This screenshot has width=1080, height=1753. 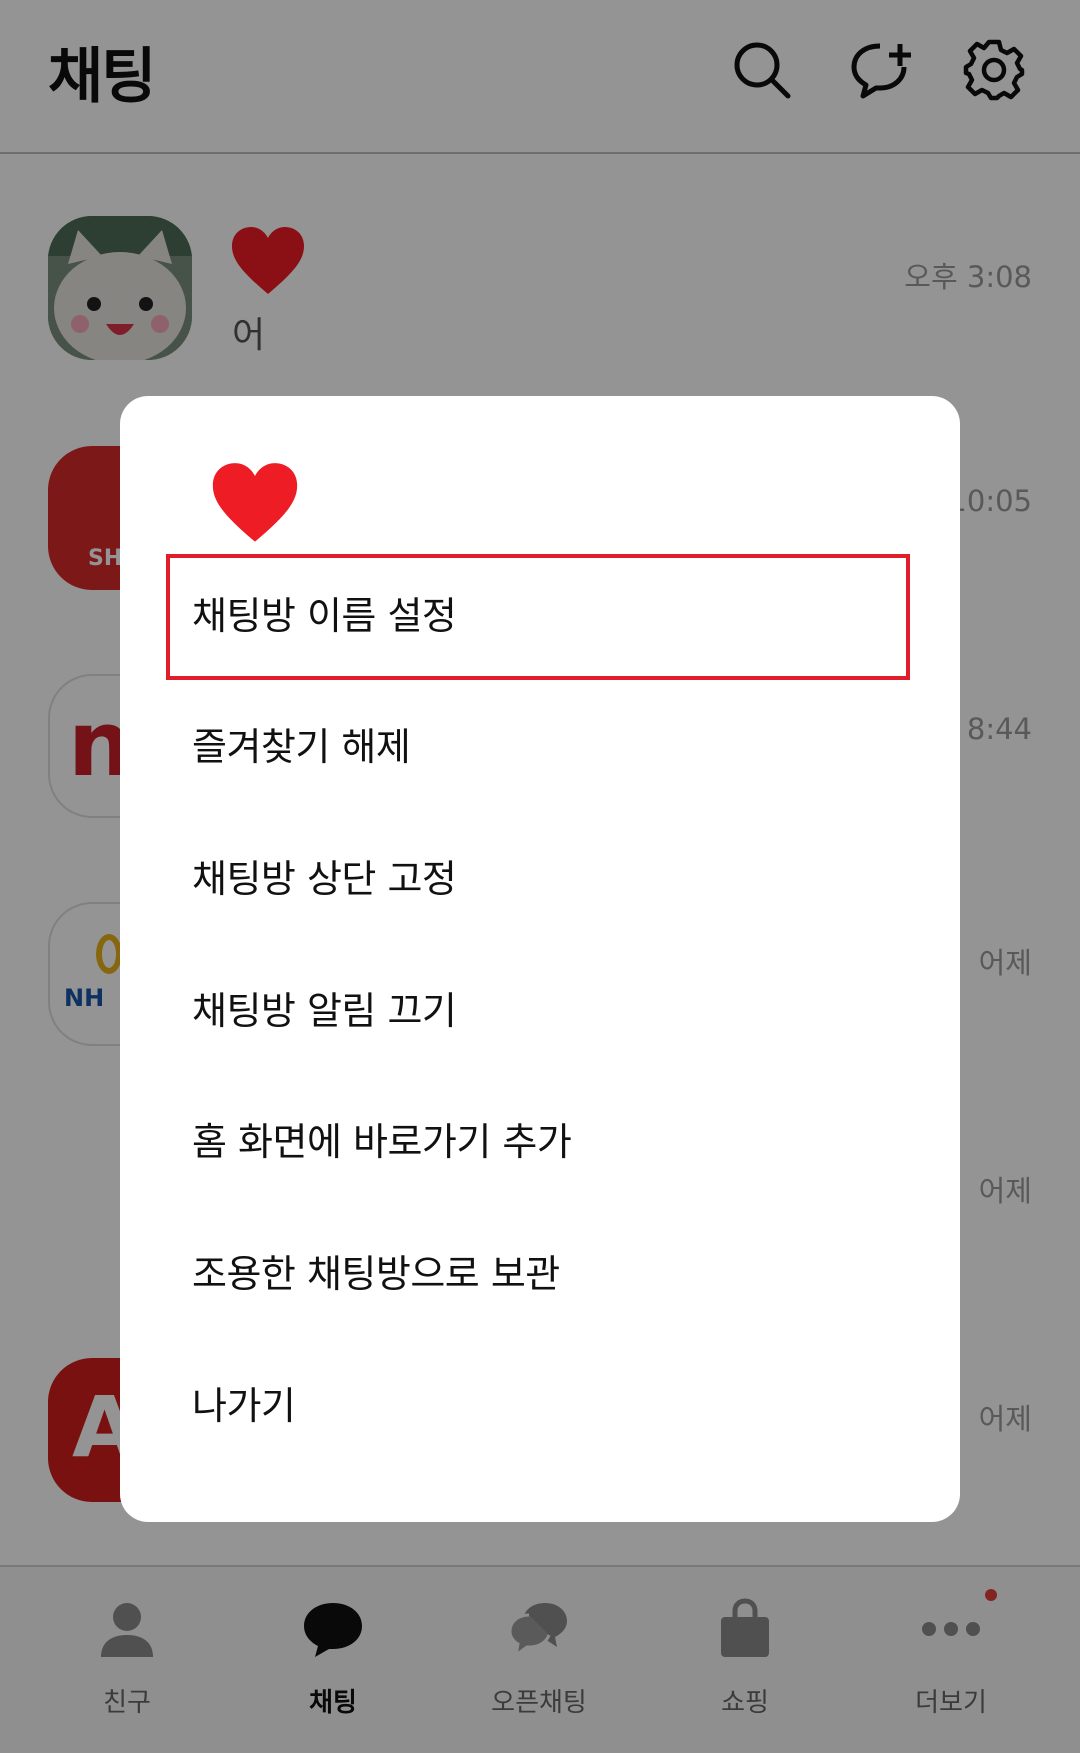 What do you see at coordinates (538, 617) in the screenshot?
I see `highlight-box` at bounding box center [538, 617].